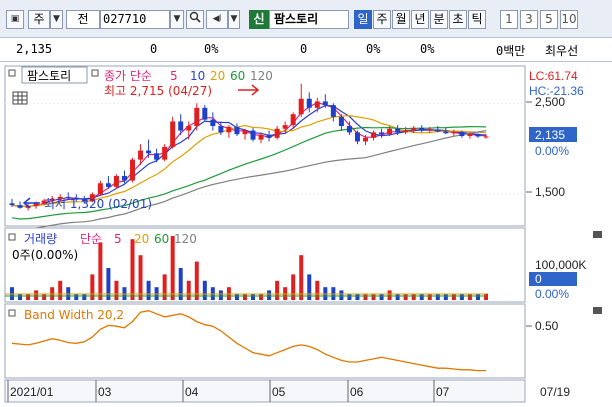 Image resolution: width=612 pixels, height=407 pixels. What do you see at coordinates (309, 19) in the screenshot?
I see `stock-name-field: 팜스토리` at bounding box center [309, 19].